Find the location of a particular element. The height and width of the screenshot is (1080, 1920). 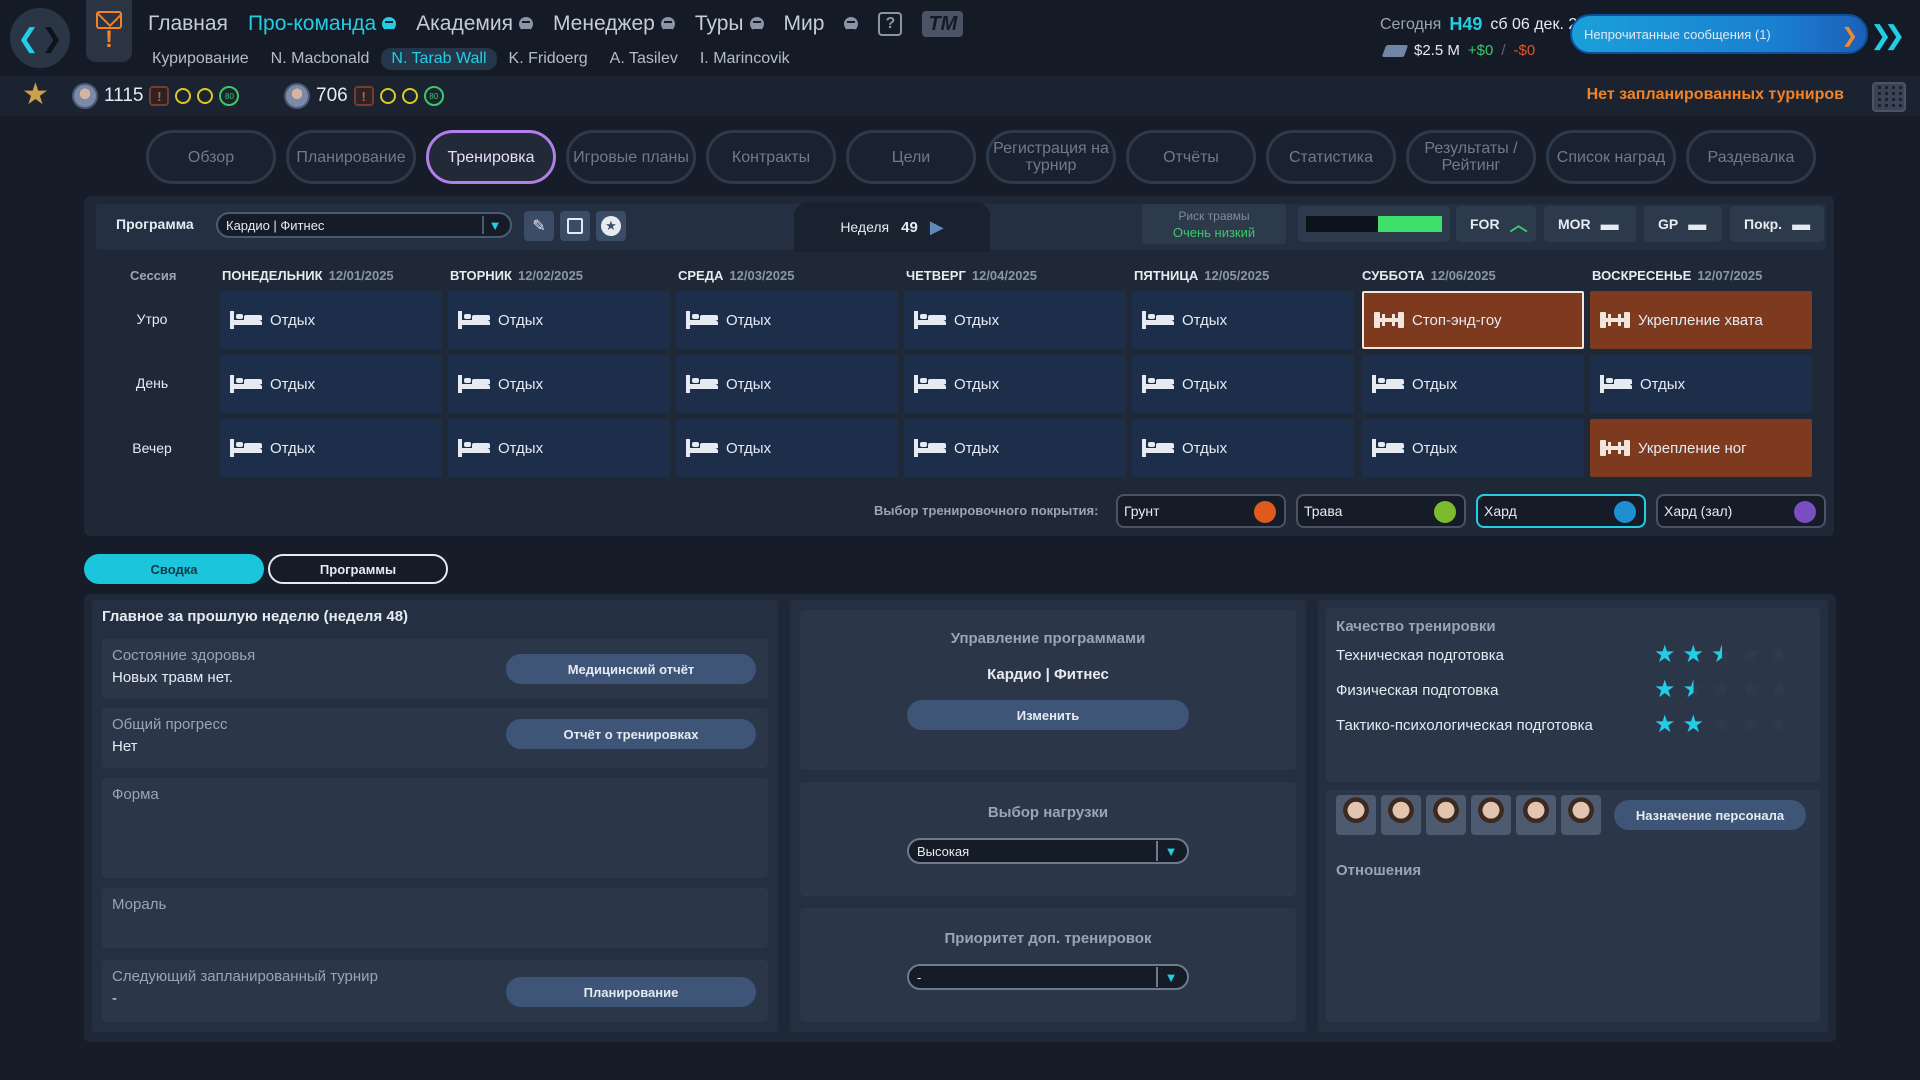

priority-select: - ▼ is located at coordinates (1048, 977).